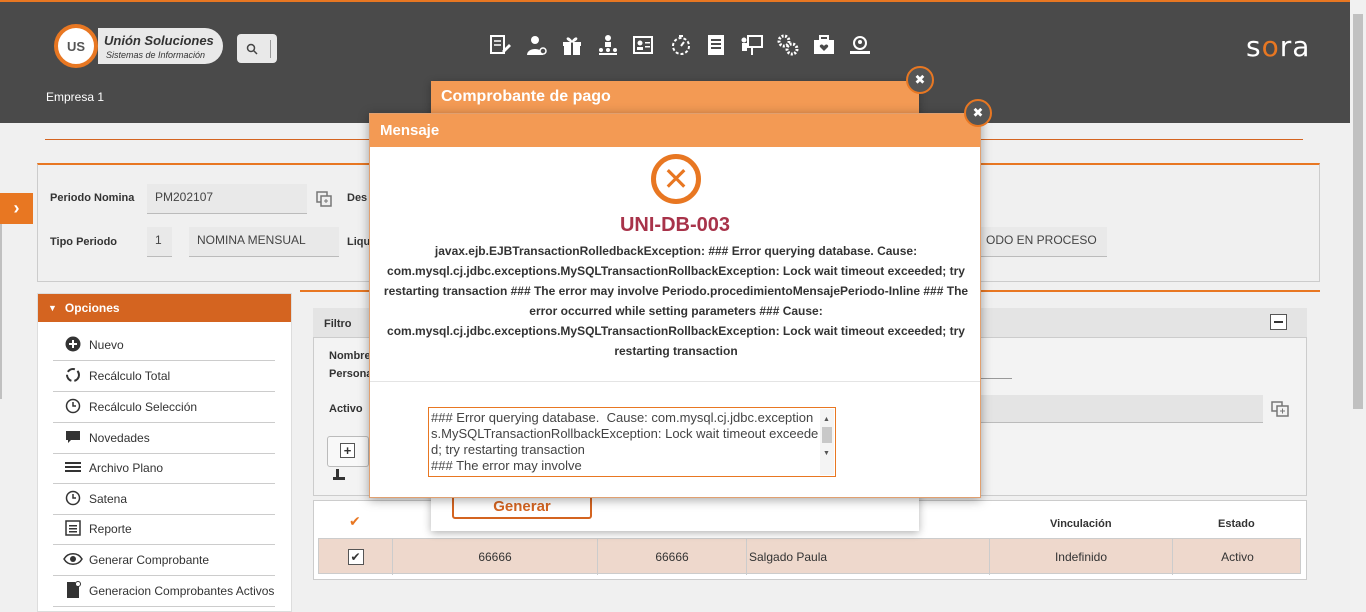  What do you see at coordinates (164, 438) in the screenshot?
I see `option-novedades: Novedades` at bounding box center [164, 438].